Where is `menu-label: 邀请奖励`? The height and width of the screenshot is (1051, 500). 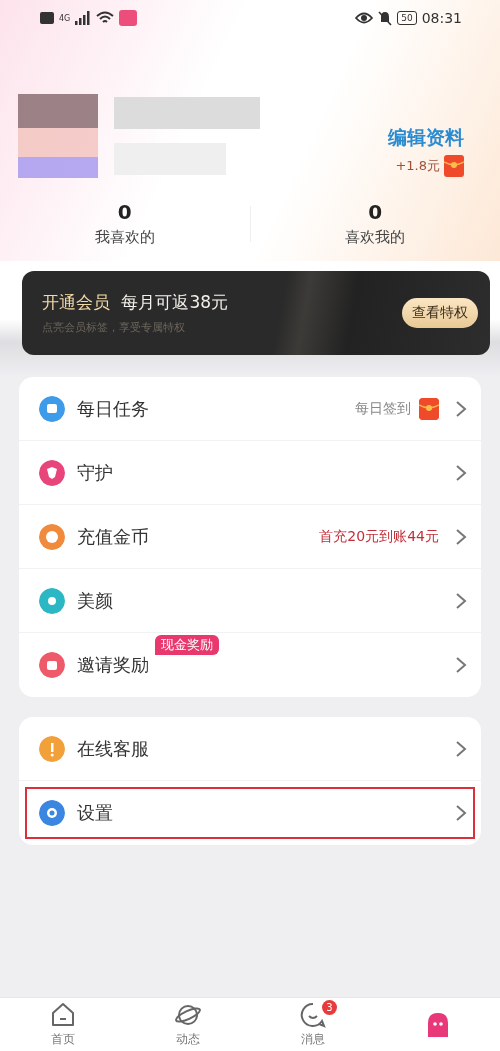 menu-label: 邀请奖励 is located at coordinates (113, 665).